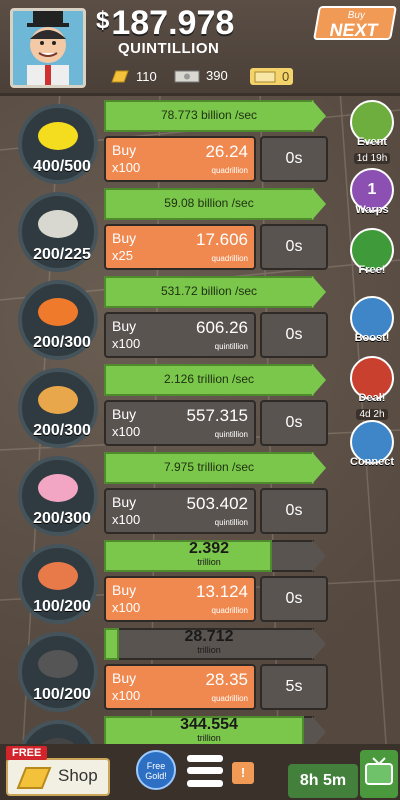 The height and width of the screenshot is (800, 400). Describe the element at coordinates (200, 48) in the screenshot. I see `top-bar: $187.978 QUINTILLION 110 390 0 Buy NEXT` at that location.